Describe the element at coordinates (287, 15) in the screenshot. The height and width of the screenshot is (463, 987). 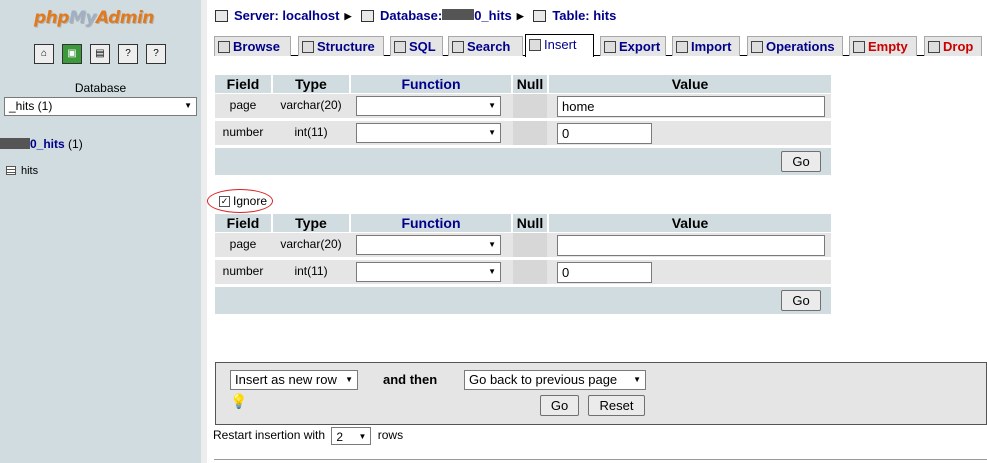
I see `breadcrumb-server: Server: localhost` at that location.